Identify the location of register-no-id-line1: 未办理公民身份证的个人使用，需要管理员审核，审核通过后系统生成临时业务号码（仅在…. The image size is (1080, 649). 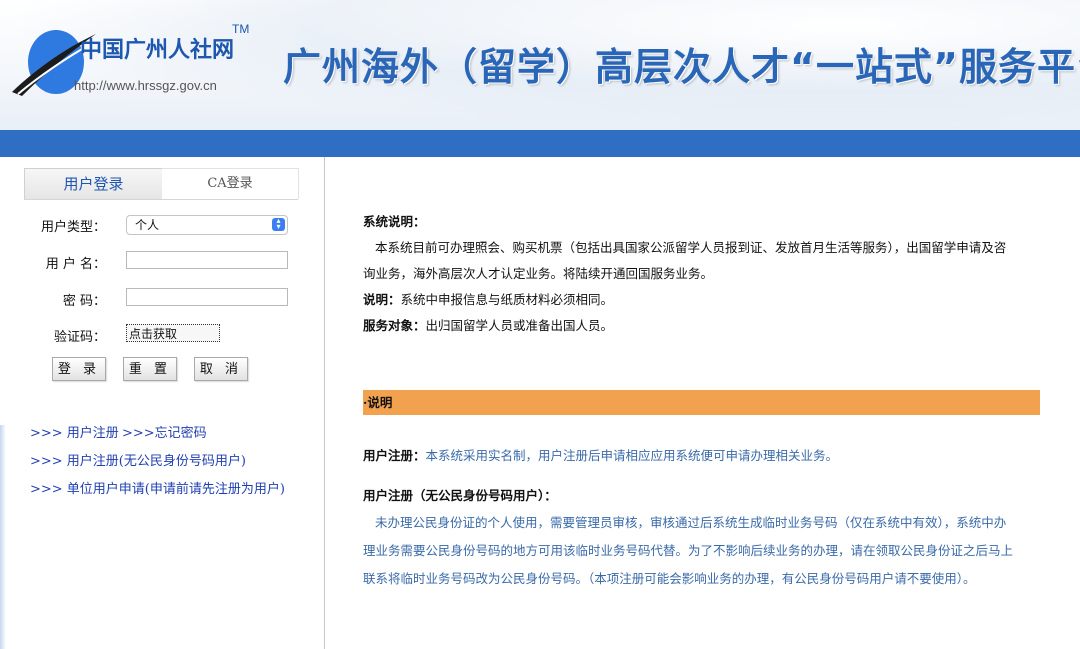
(691, 522).